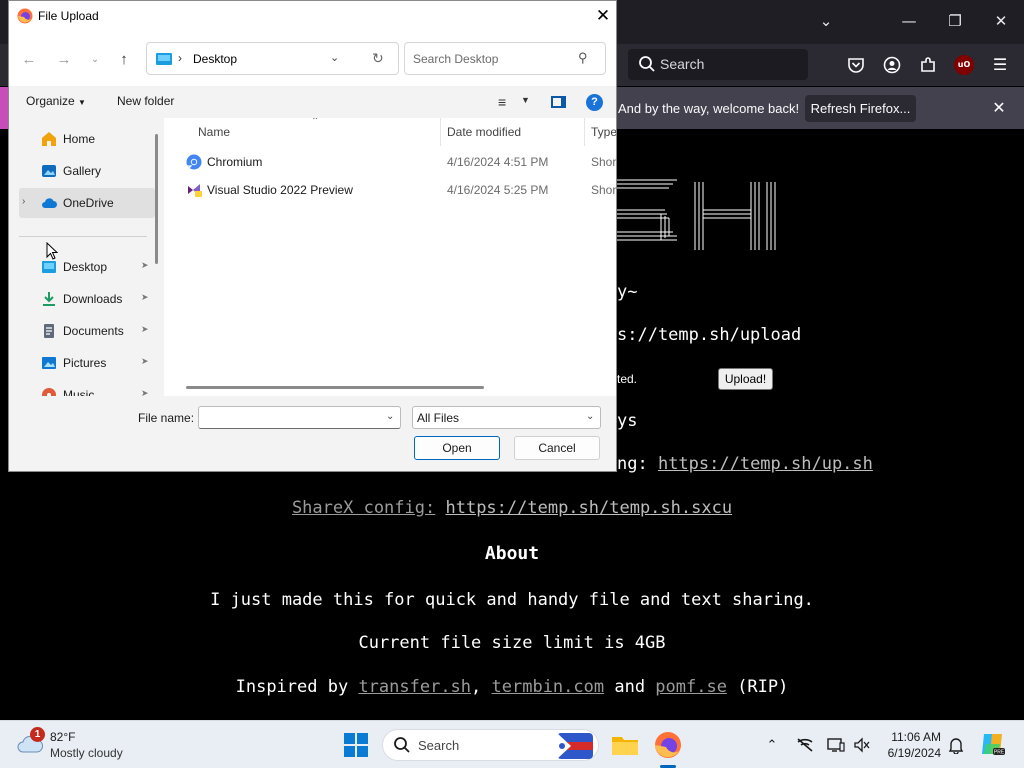 The image size is (1024, 768). What do you see at coordinates (525, 100) in the screenshot?
I see `view-dropdown-icon: ▼` at bounding box center [525, 100].